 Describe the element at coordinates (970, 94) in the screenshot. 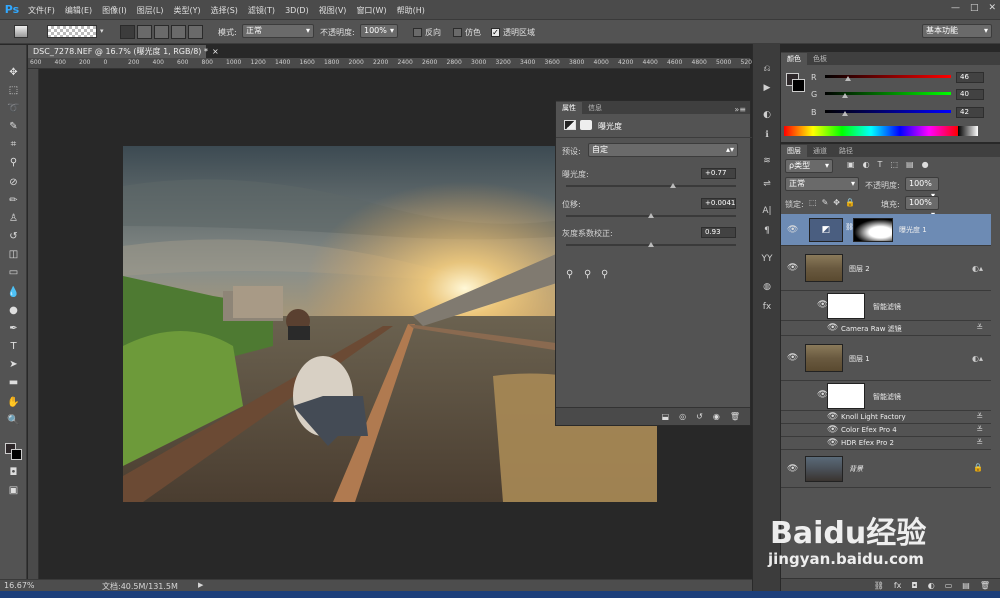

I see `g-input: 40` at that location.